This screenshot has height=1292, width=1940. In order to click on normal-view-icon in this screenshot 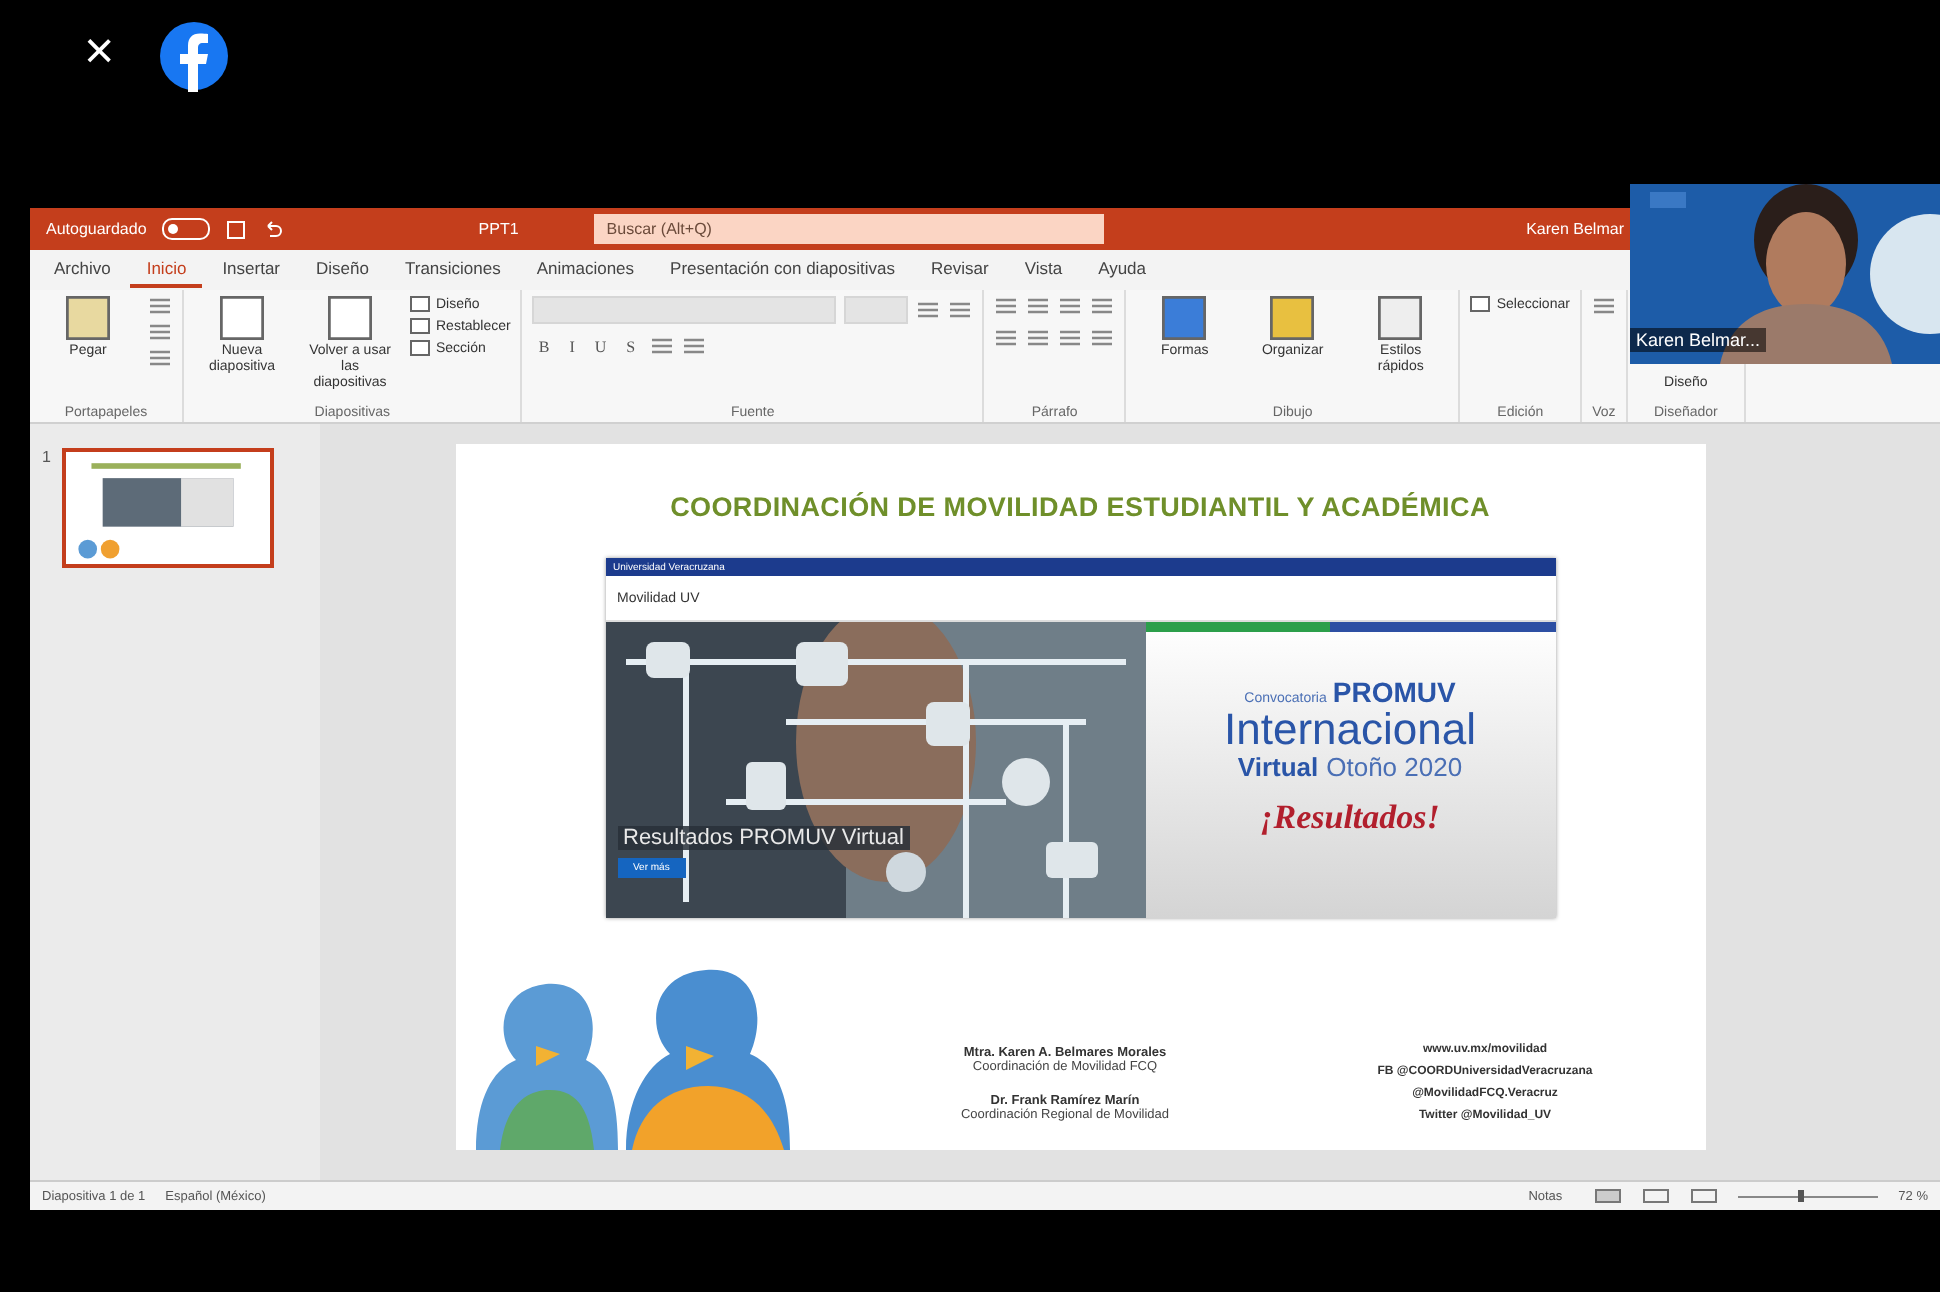, I will do `click(1608, 1196)`.